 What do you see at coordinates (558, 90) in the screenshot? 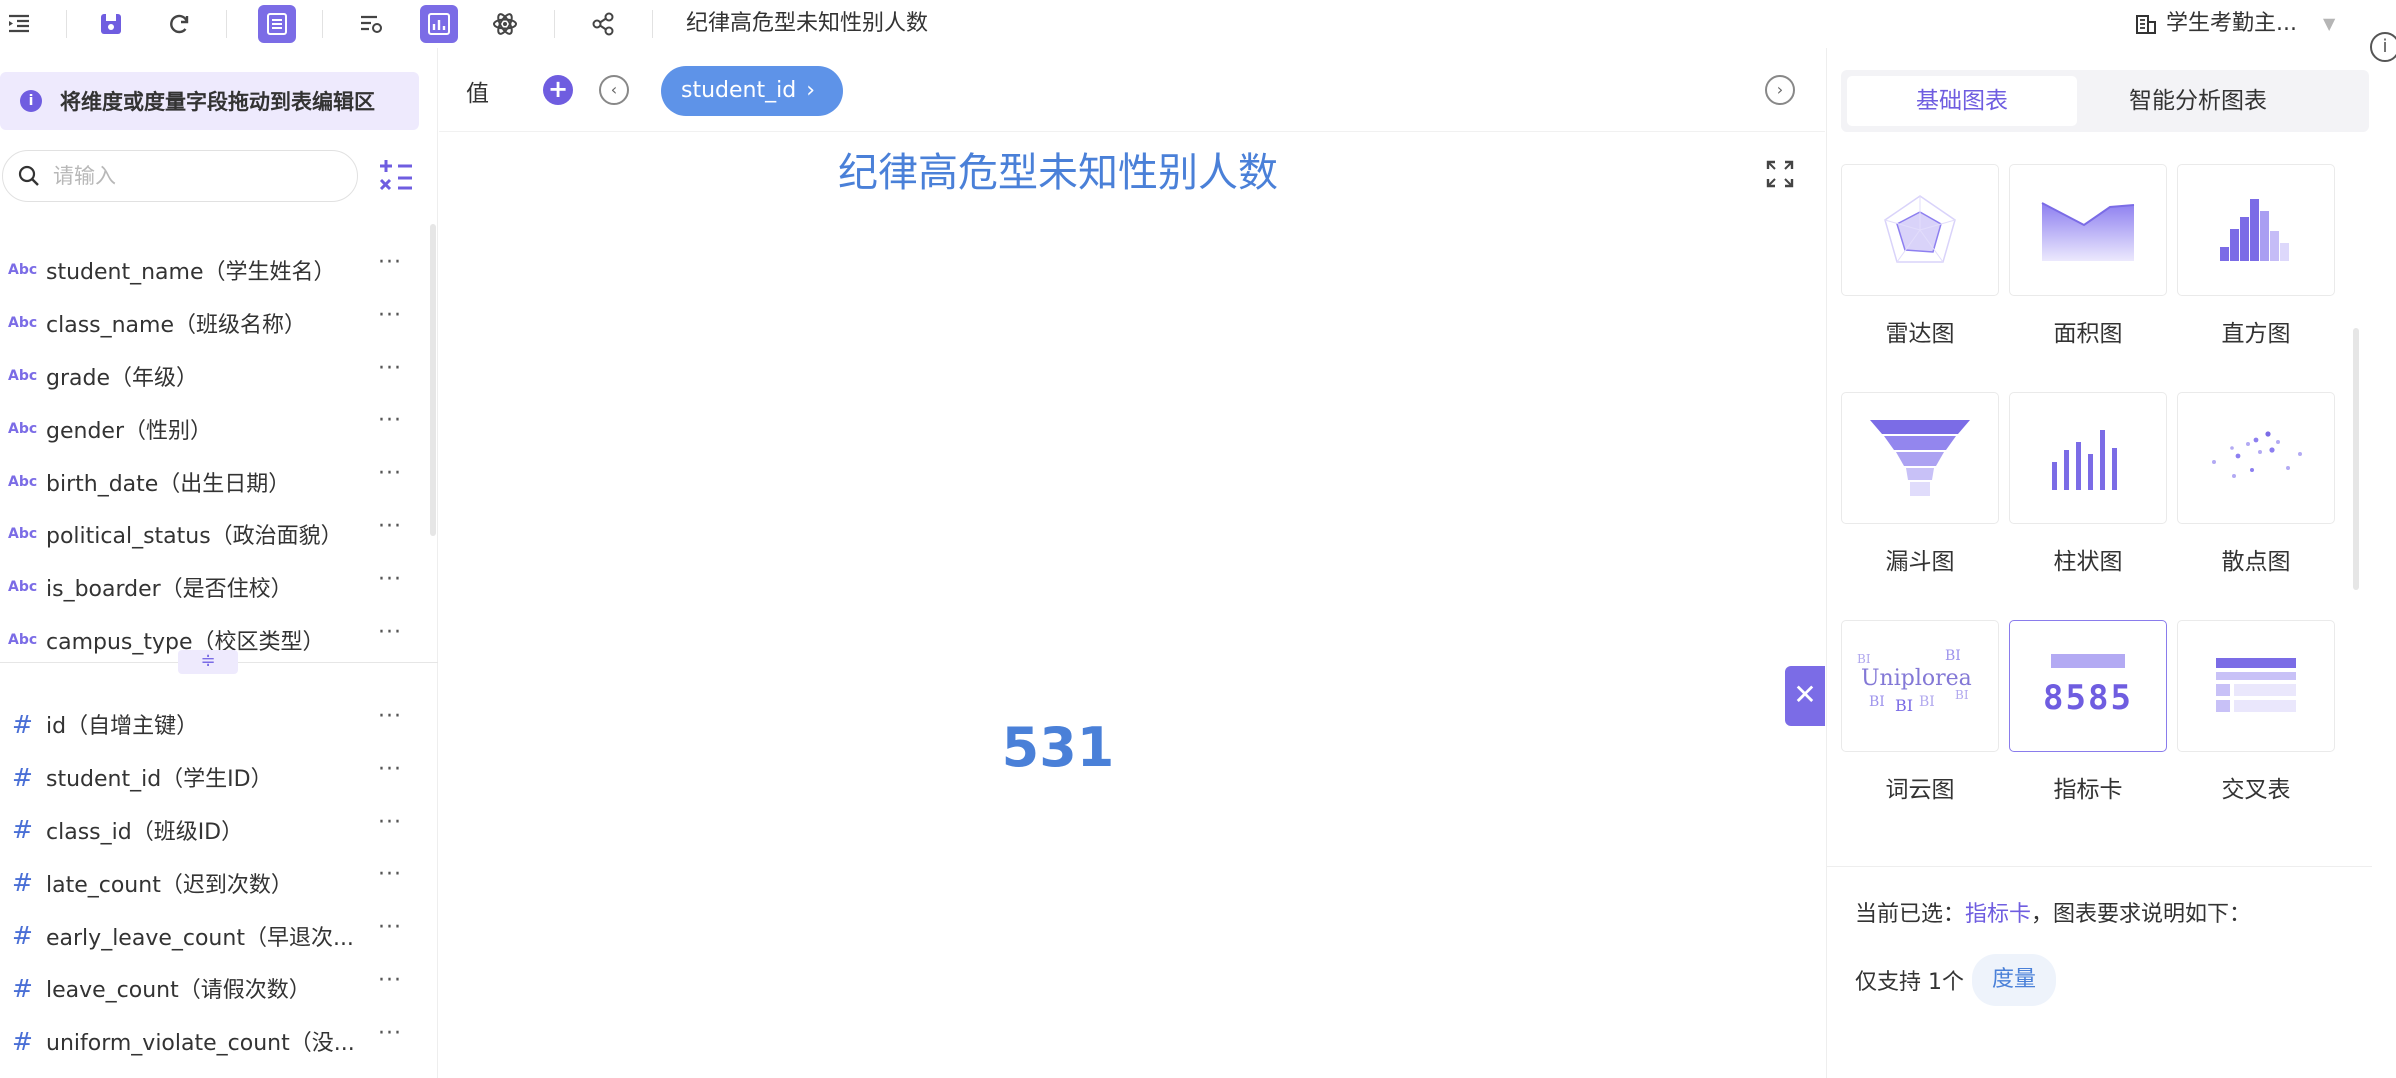
I see `add-field-button: +` at bounding box center [558, 90].